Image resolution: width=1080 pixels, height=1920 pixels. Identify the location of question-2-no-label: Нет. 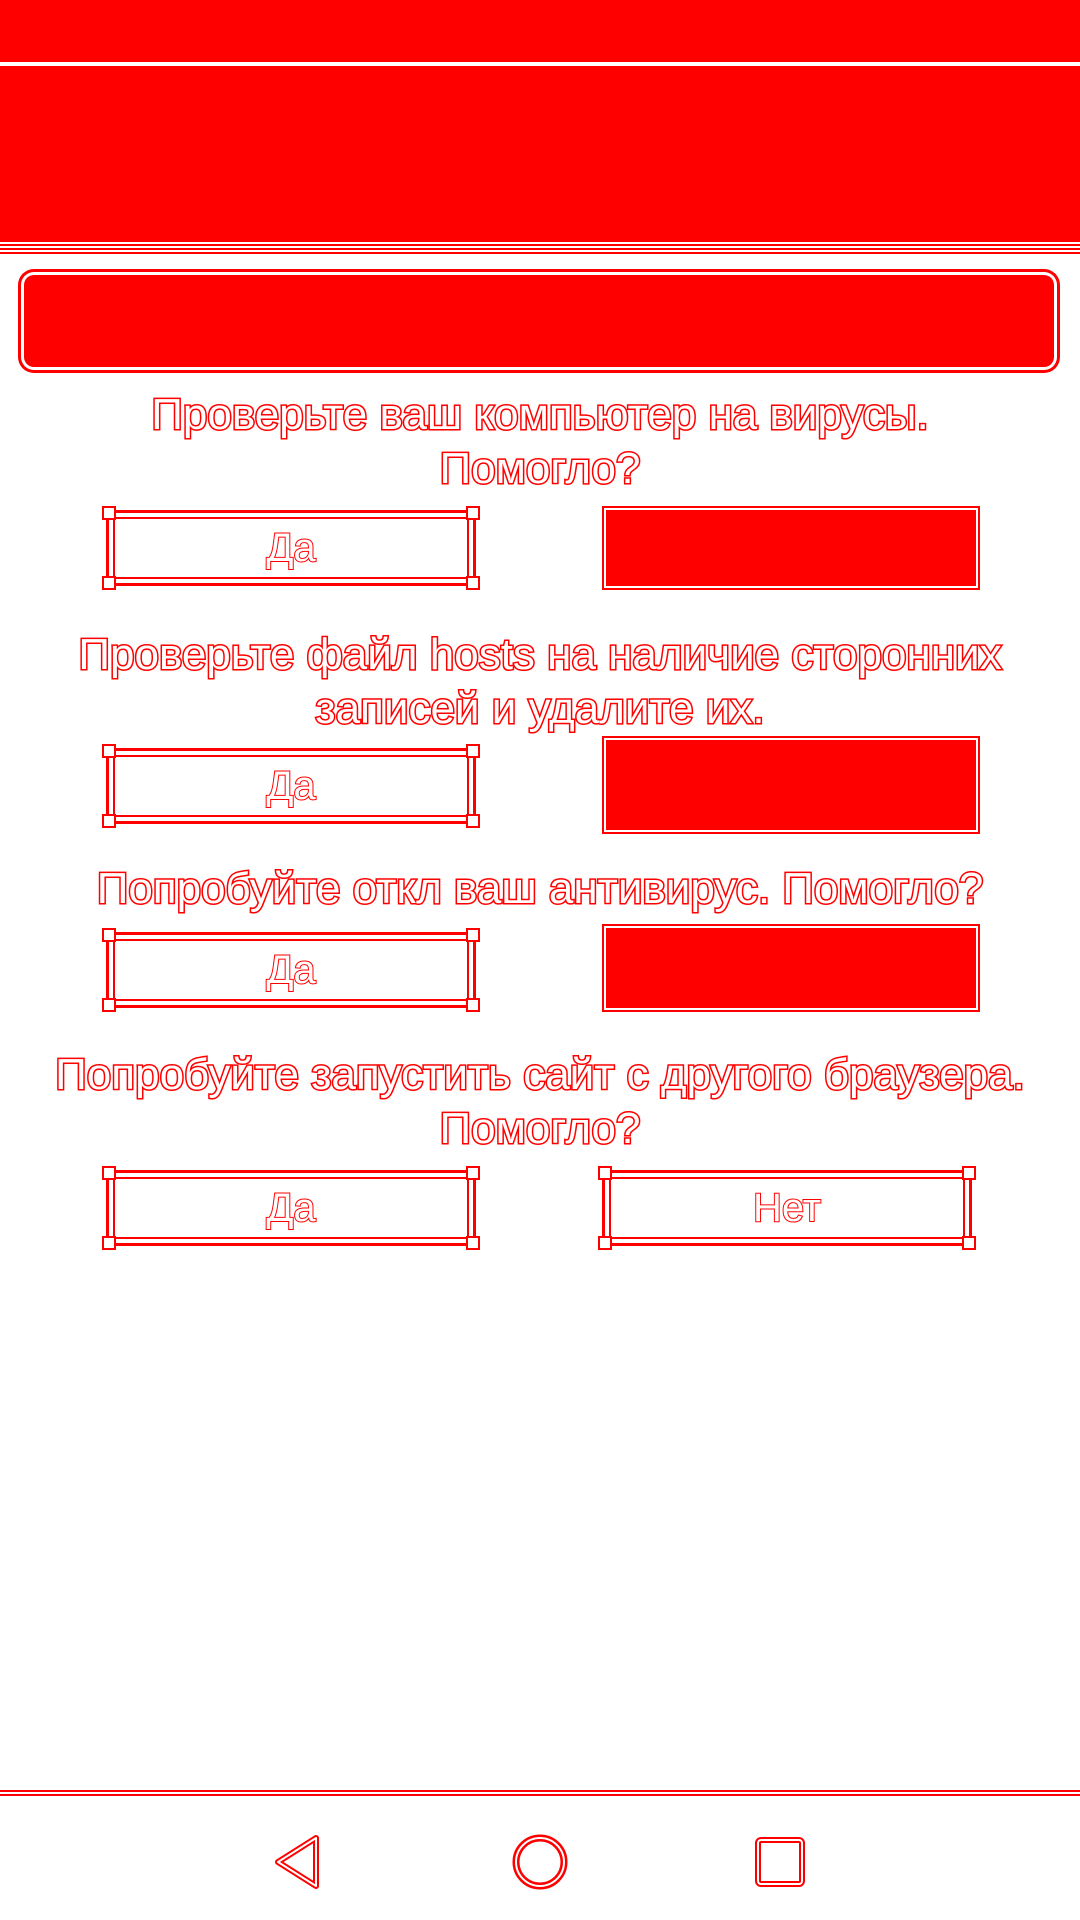
(791, 784).